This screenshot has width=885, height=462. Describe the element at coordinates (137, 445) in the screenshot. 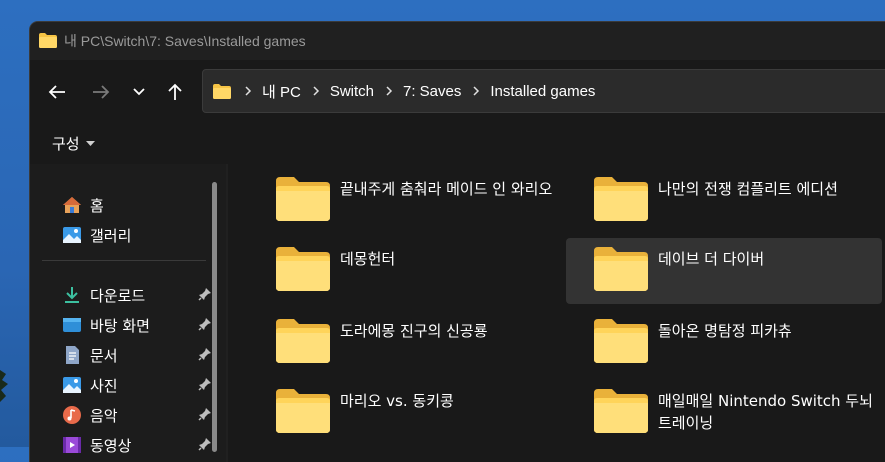

I see `sidebar-item-videos: 동영상` at that location.